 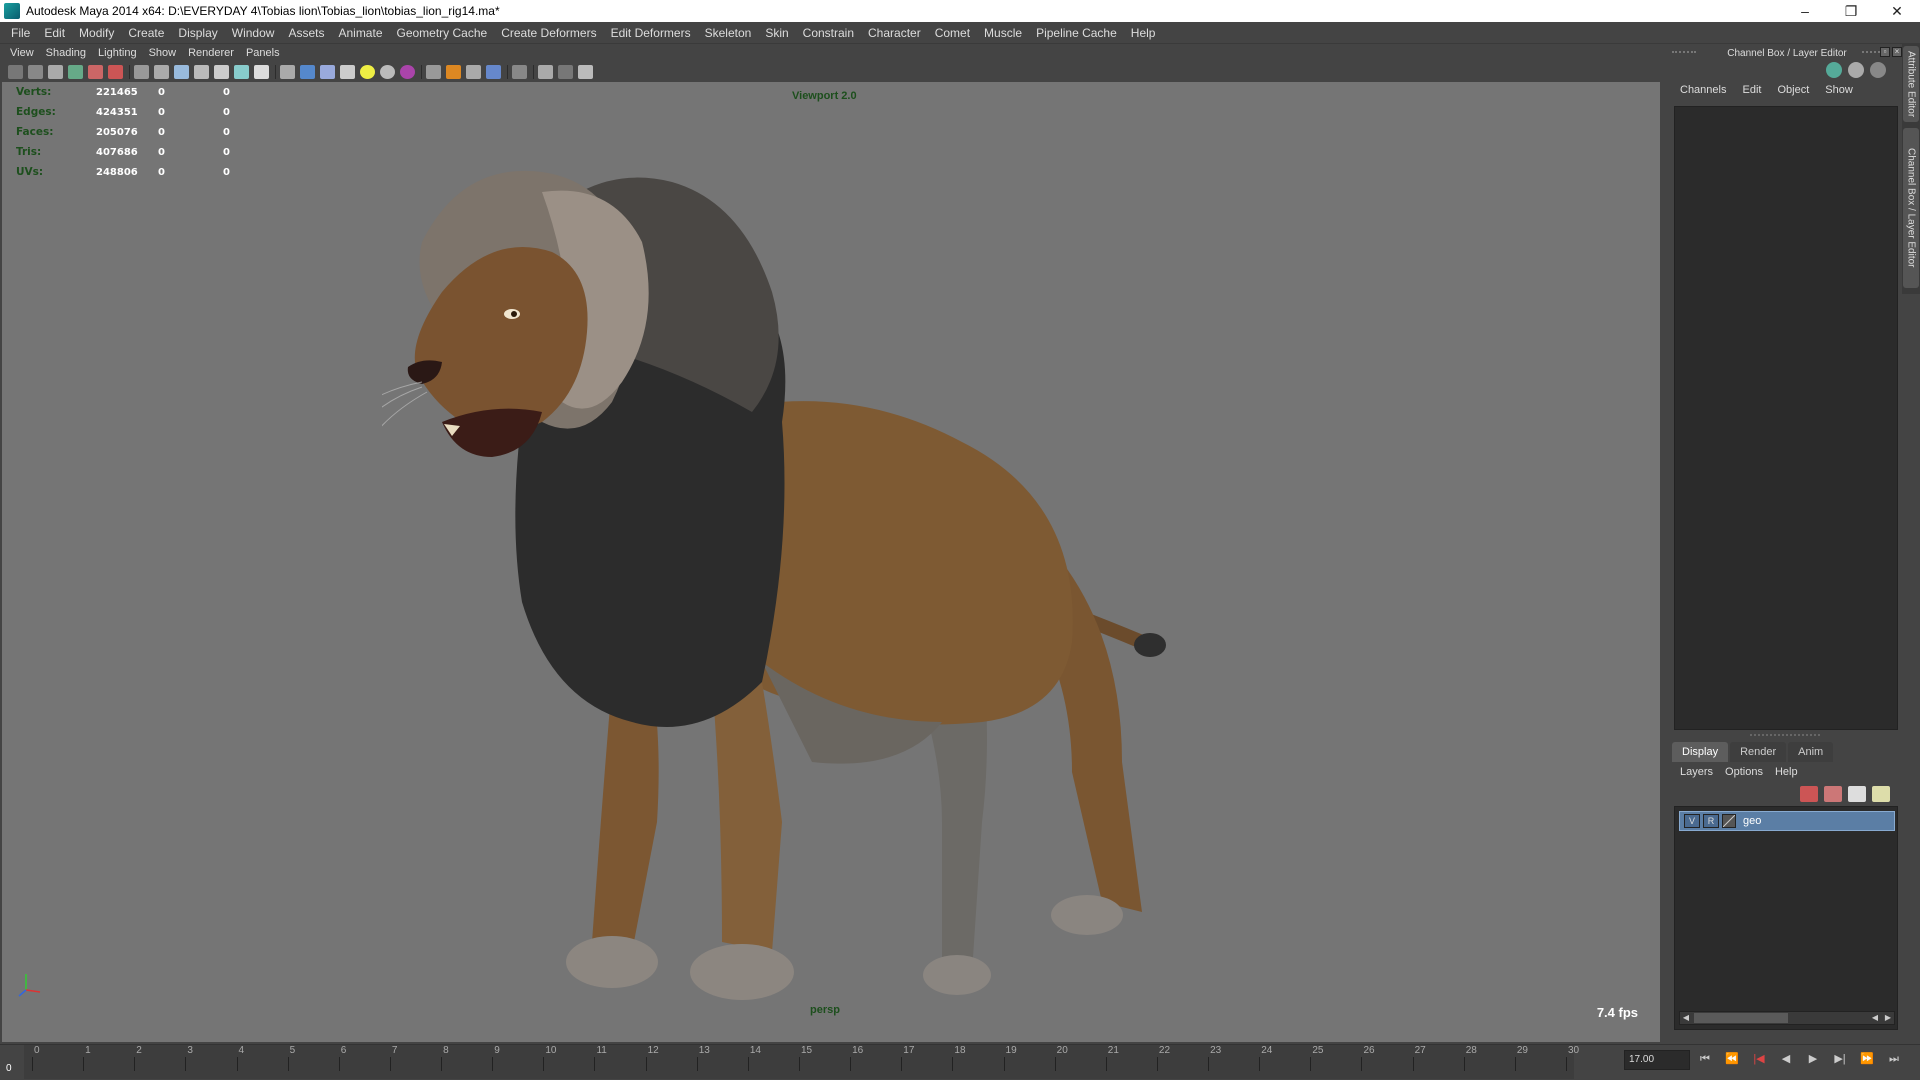 What do you see at coordinates (95, 72) in the screenshot?
I see `two-d-pan-zoom-icon` at bounding box center [95, 72].